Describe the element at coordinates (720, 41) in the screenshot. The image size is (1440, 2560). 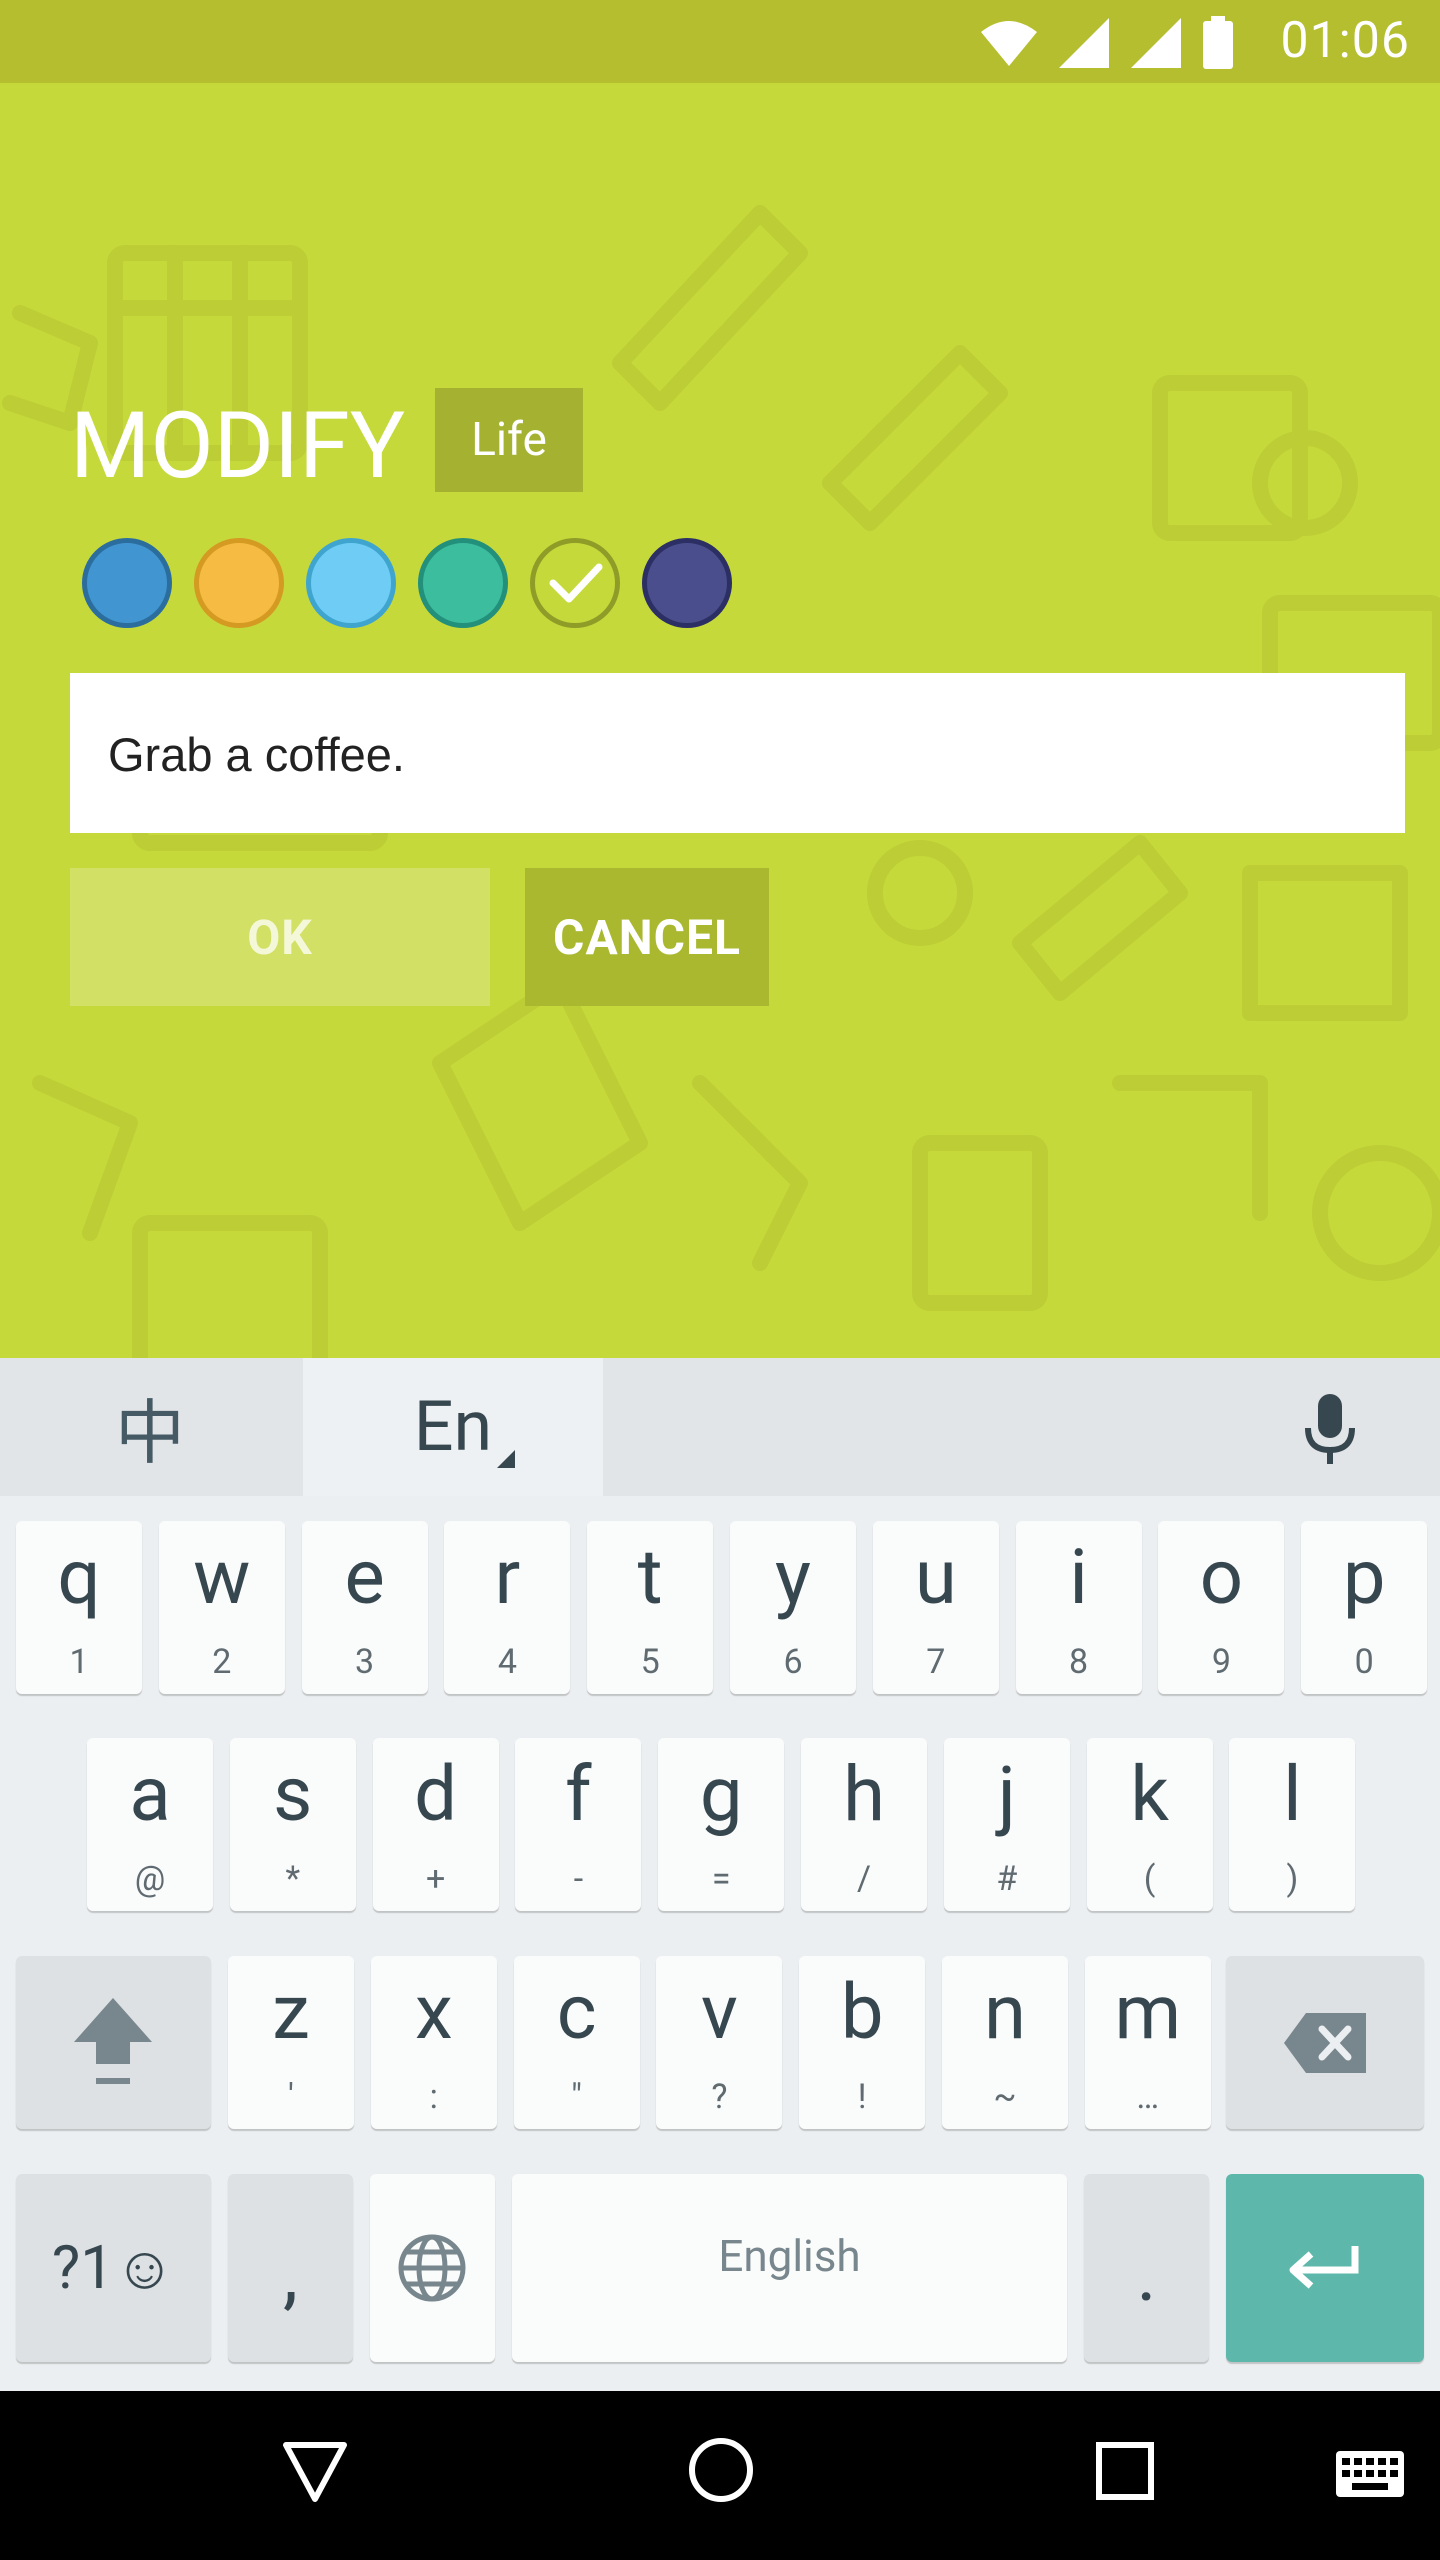
I see `status-bar: 01:06` at that location.